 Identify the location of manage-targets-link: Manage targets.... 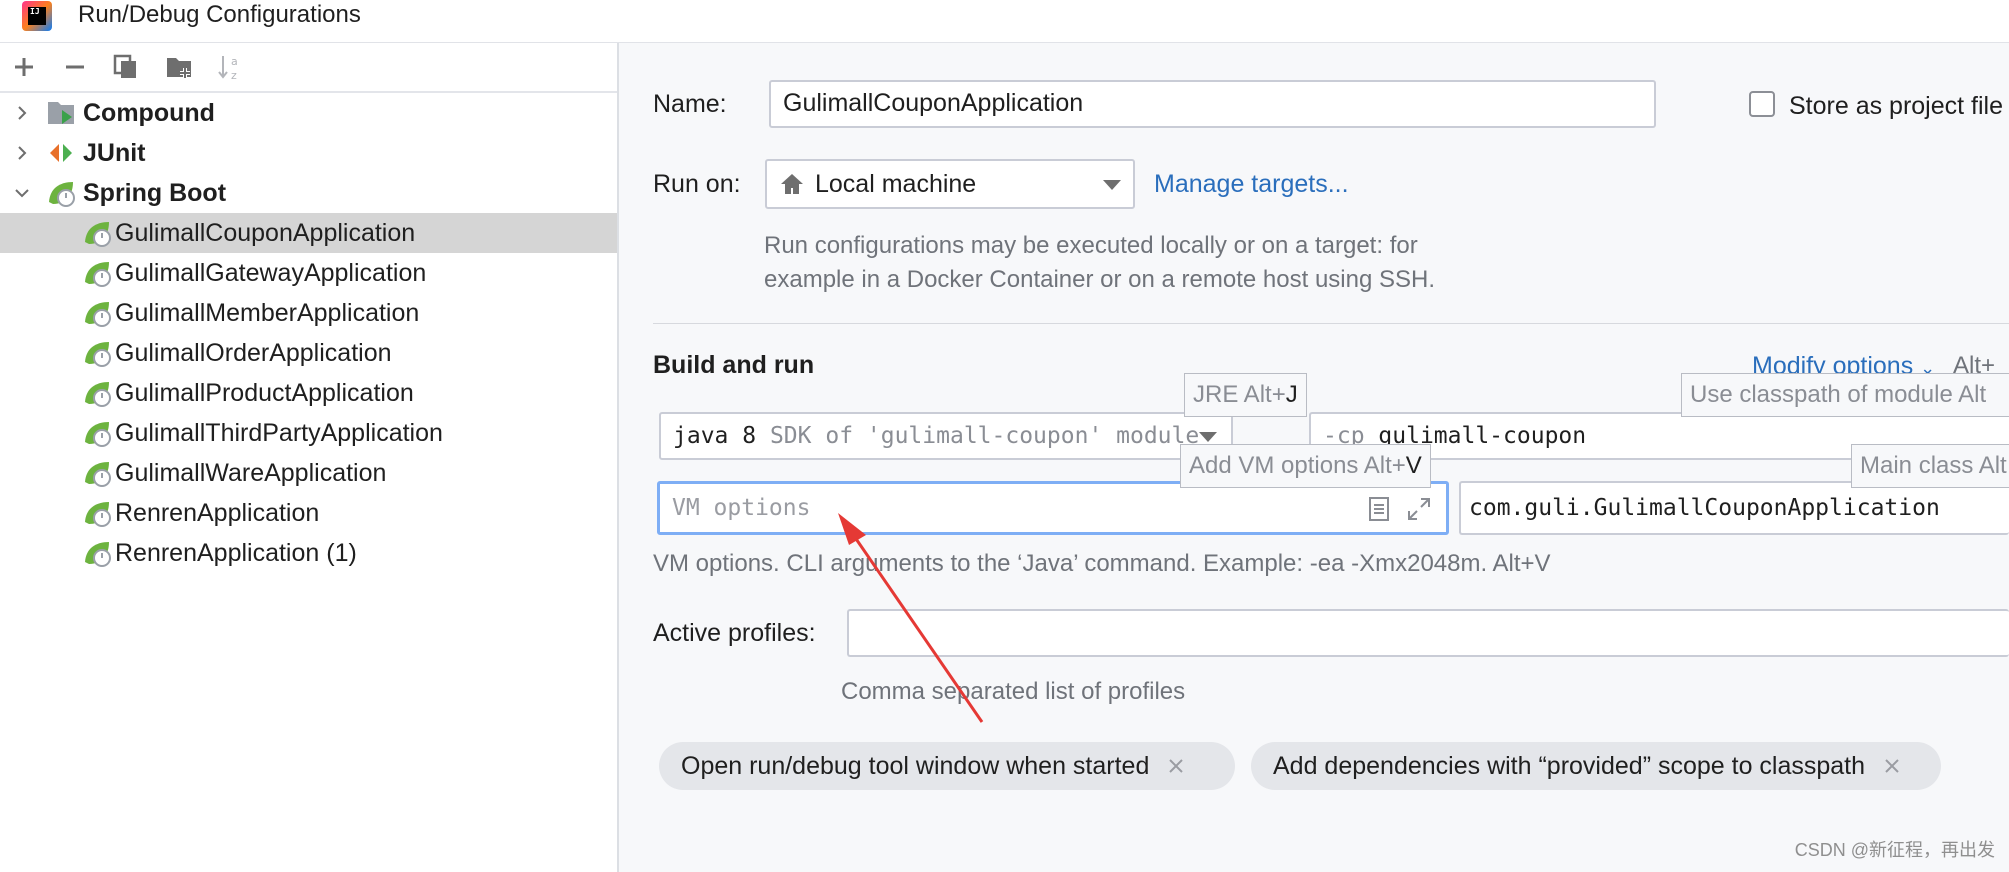
(1251, 184).